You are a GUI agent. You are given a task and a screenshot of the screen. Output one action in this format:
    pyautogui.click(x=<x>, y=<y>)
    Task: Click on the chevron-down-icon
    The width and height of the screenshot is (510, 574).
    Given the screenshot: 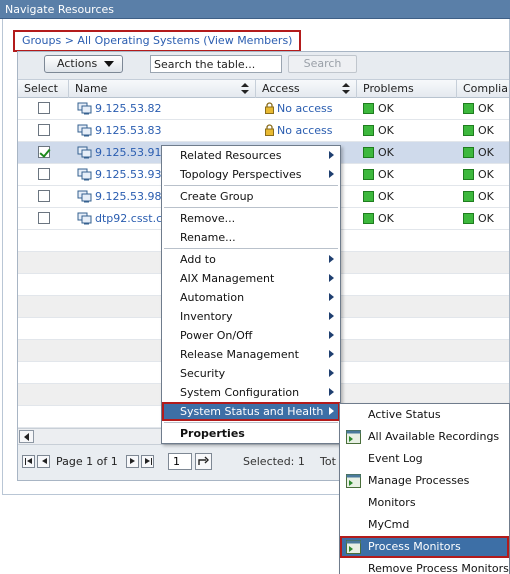 What is the action you would take?
    pyautogui.click(x=109, y=64)
    